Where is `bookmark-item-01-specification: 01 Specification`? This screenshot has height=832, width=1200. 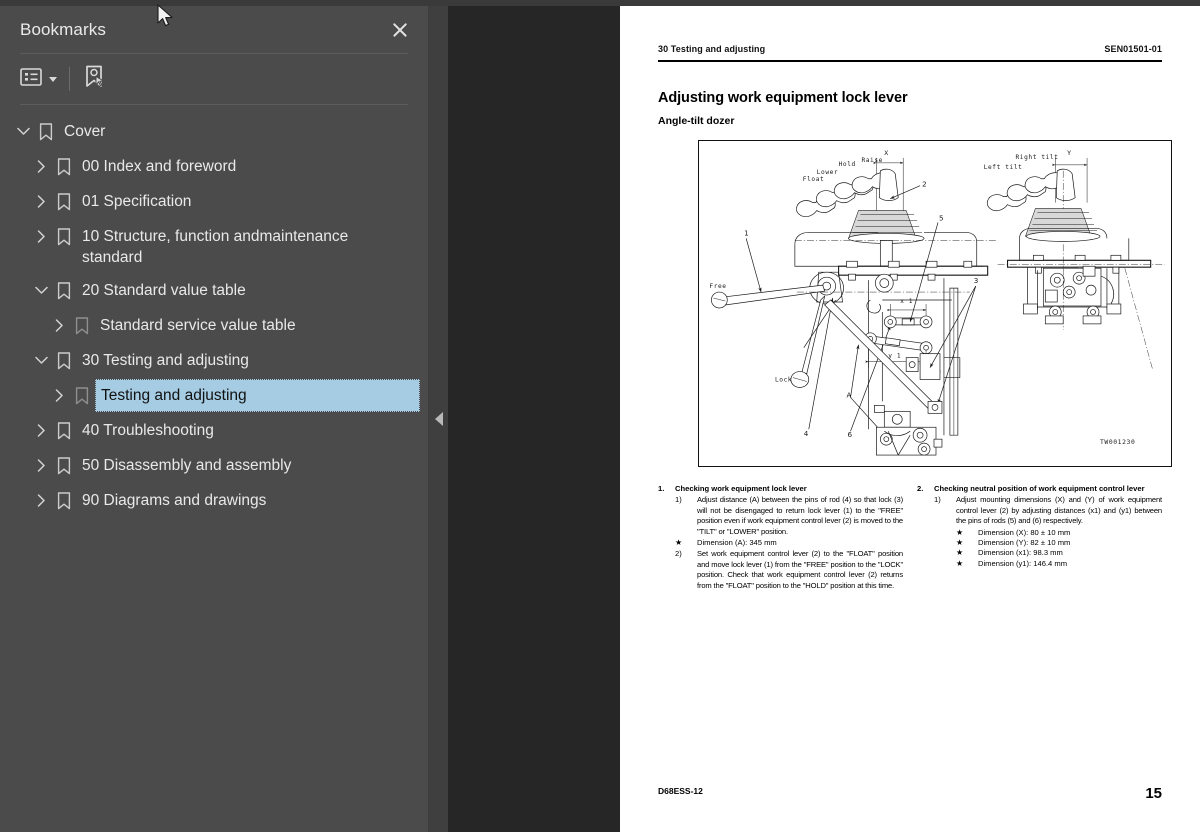 bookmark-item-01-specification: 01 Specification is located at coordinates (214, 202).